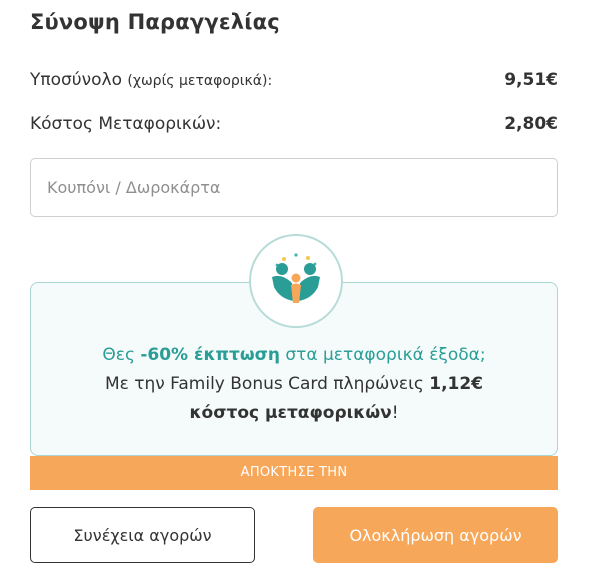 The width and height of the screenshot is (593, 575). I want to click on order-summary-title: Σύνοψη Παραγγελίας, so click(155, 22).